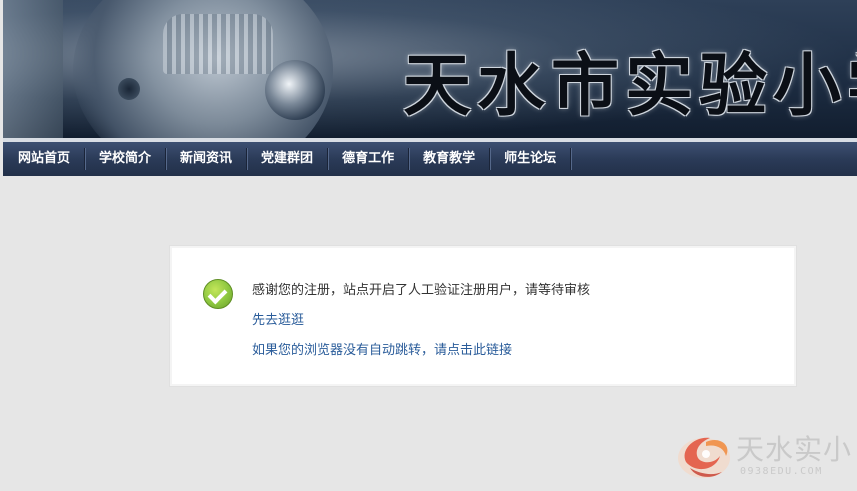  Describe the element at coordinates (207, 159) in the screenshot. I see `nav-item-news: 新闻资讯` at that location.